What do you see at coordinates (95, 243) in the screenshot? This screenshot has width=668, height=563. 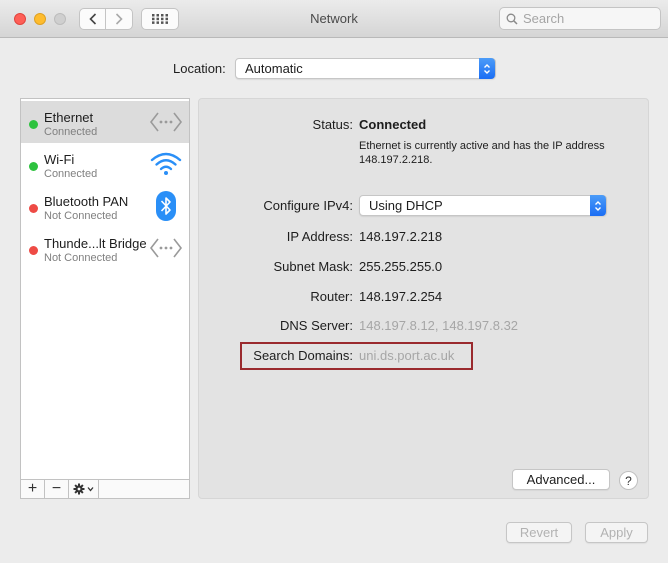 I see `service-name: Thunde...lt Bridge` at bounding box center [95, 243].